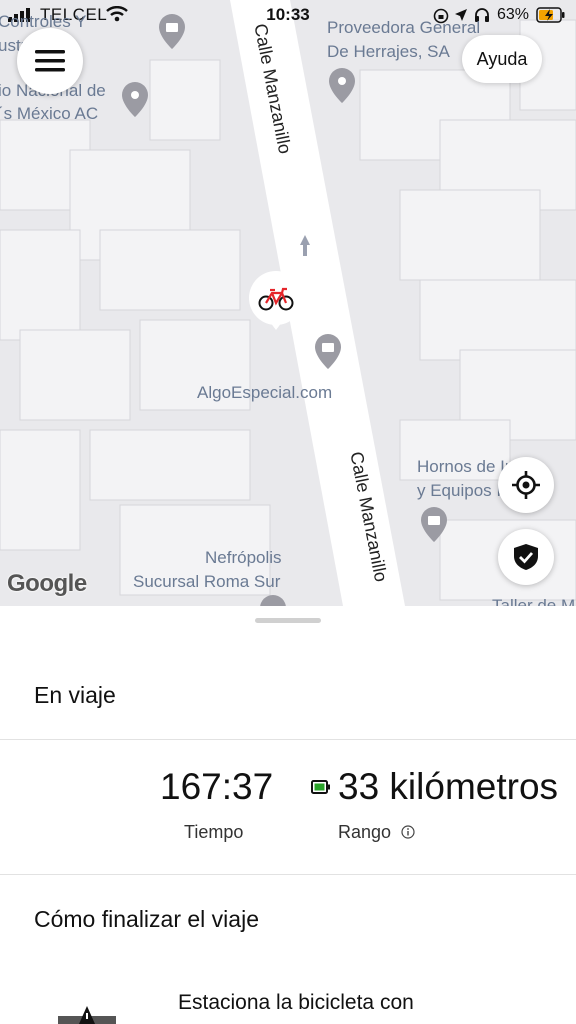 This screenshot has height=1024, width=576. I want to click on safety-toolkit-button, so click(526, 557).